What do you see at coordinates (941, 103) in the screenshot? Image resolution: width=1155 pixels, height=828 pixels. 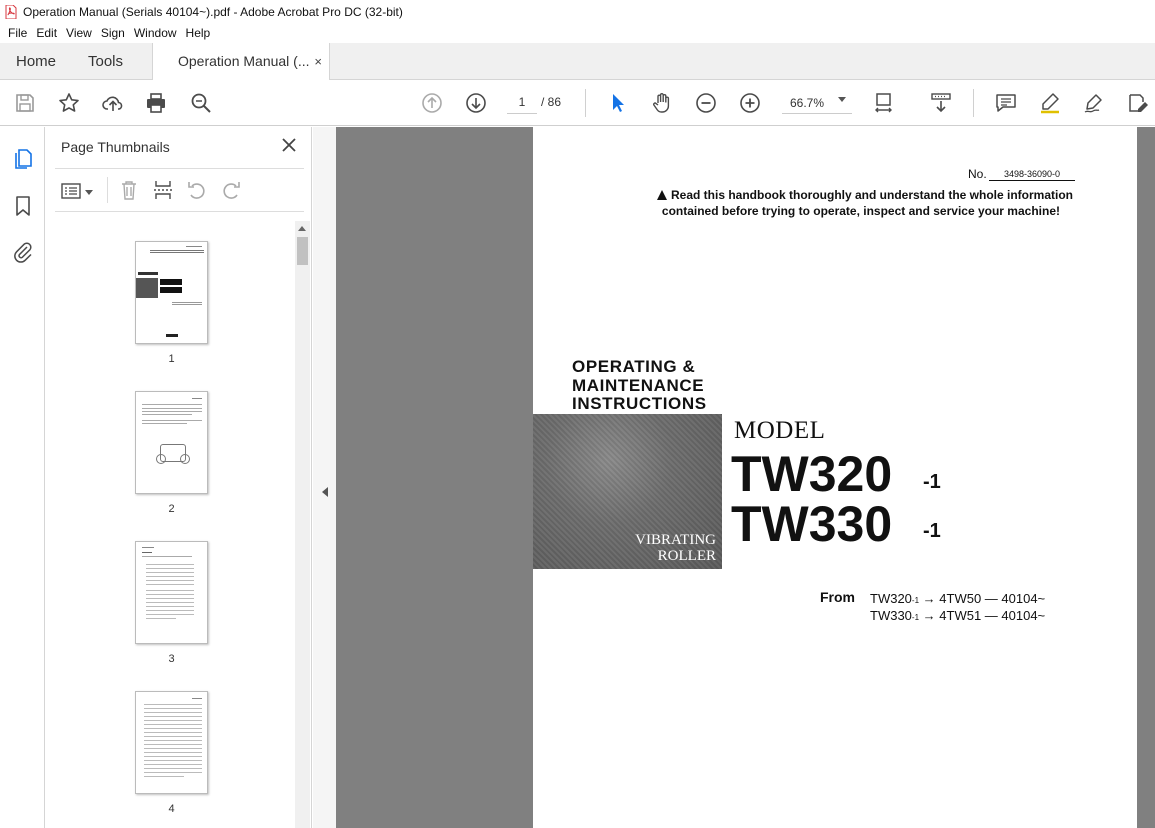 I see `scroll-mode-icon` at bounding box center [941, 103].